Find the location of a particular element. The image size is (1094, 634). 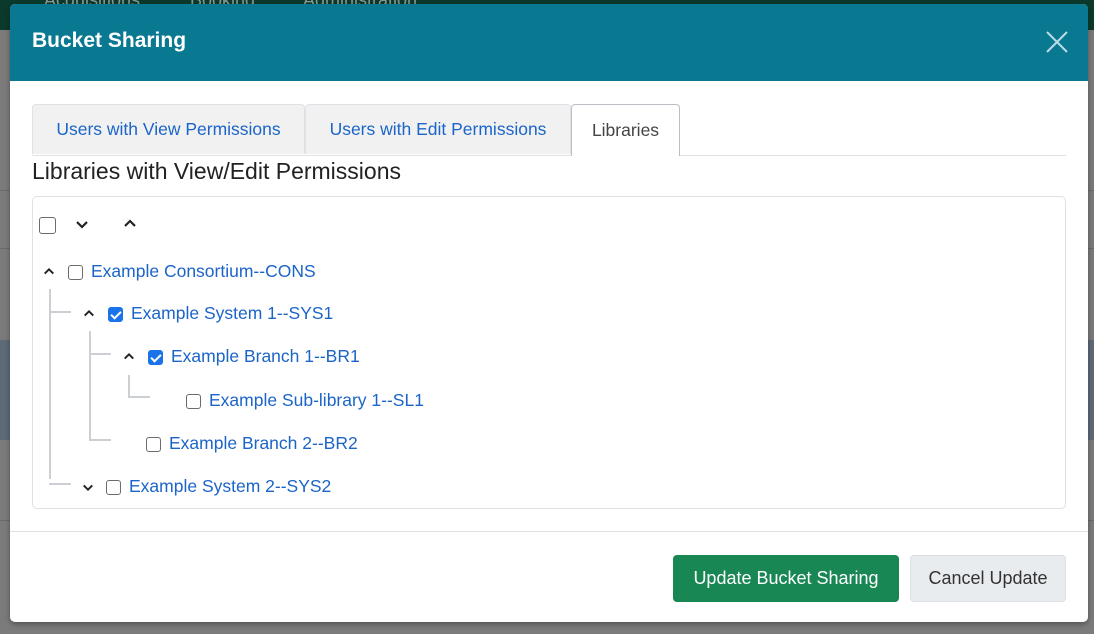

node-label-system-2: Example System 2--SYS2 is located at coordinates (230, 486).